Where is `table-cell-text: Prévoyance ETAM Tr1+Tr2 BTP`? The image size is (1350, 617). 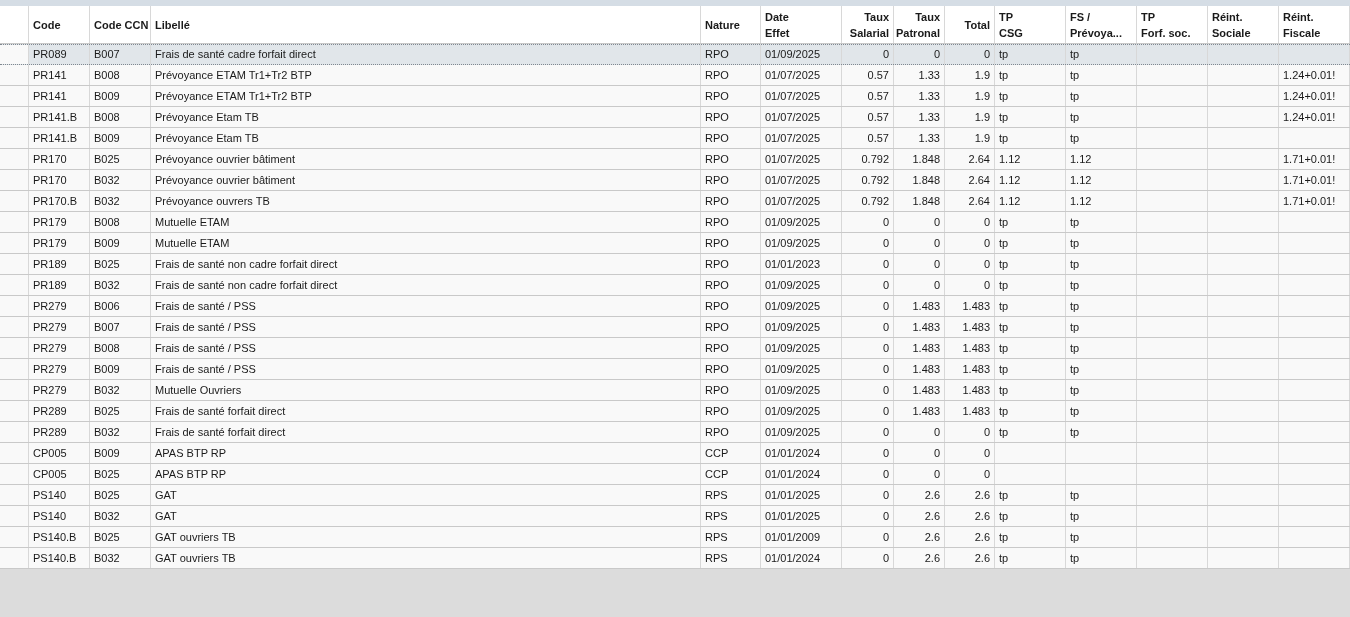 table-cell-text: Prévoyance ETAM Tr1+Tr2 BTP is located at coordinates (233, 96).